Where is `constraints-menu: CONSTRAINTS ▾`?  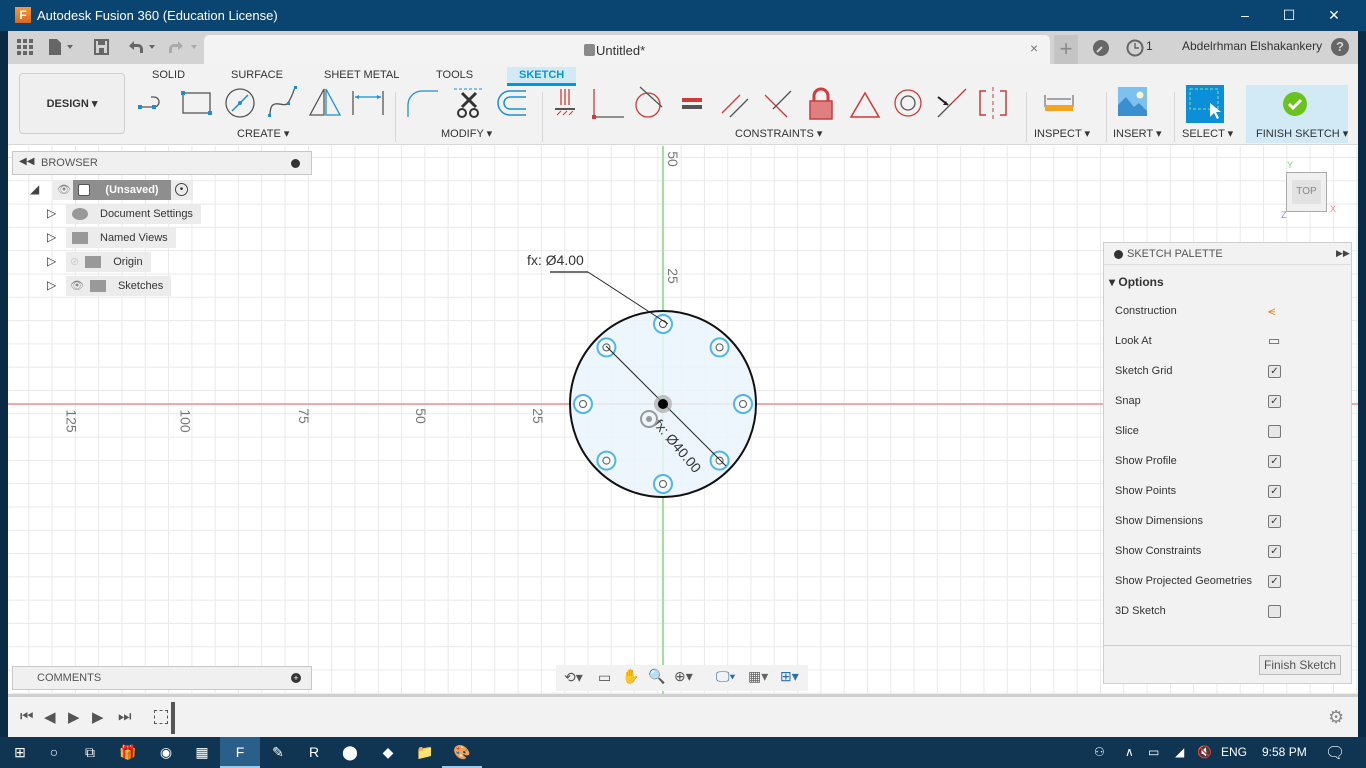
constraints-menu: CONSTRAINTS ▾ is located at coordinates (778, 133).